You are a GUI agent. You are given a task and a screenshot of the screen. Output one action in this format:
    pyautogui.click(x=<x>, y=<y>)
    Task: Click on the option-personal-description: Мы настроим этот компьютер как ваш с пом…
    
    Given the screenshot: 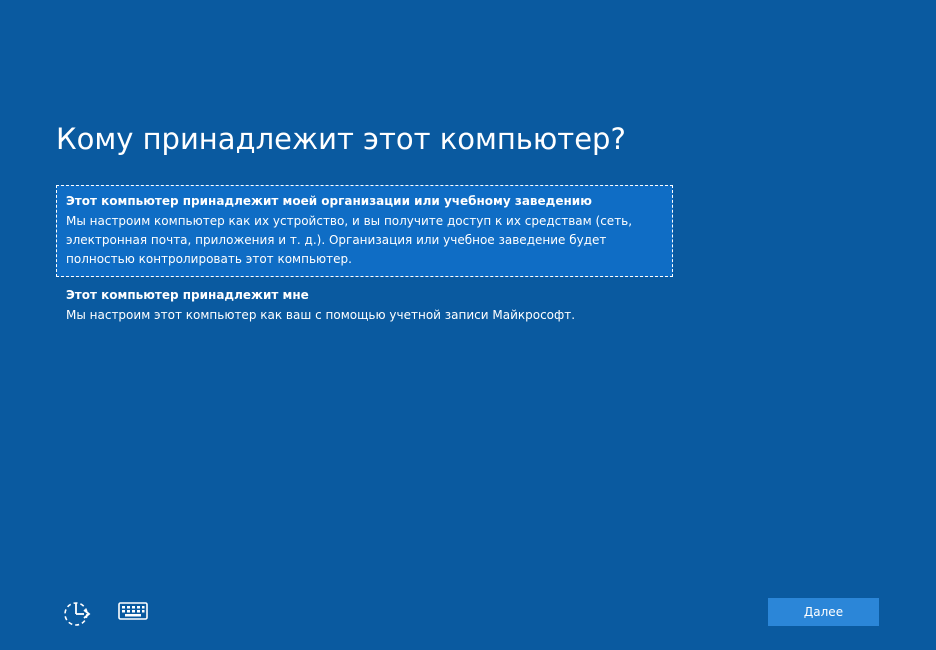 What is the action you would take?
    pyautogui.click(x=321, y=315)
    